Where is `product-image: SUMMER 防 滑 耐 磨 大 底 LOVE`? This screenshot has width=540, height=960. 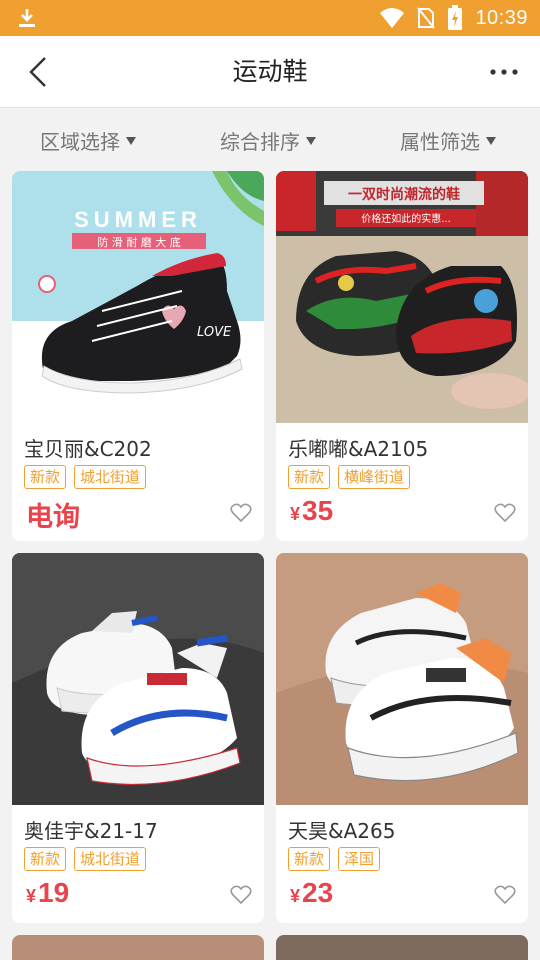
product-image: SUMMER 防 滑 耐 磨 大 底 LOVE is located at coordinates (138, 297).